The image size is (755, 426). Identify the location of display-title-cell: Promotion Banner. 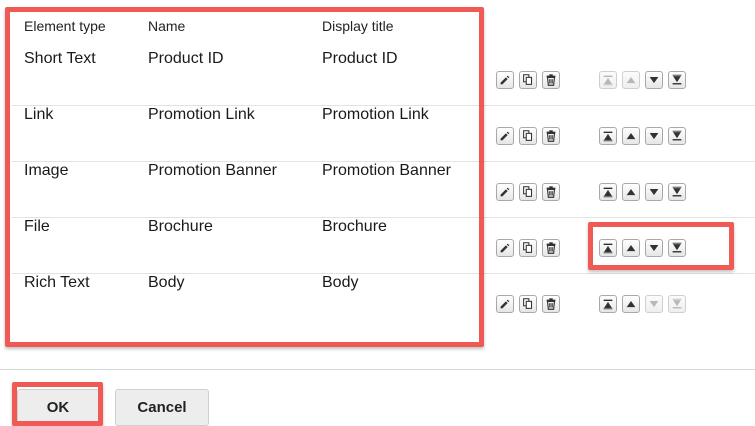
(386, 170).